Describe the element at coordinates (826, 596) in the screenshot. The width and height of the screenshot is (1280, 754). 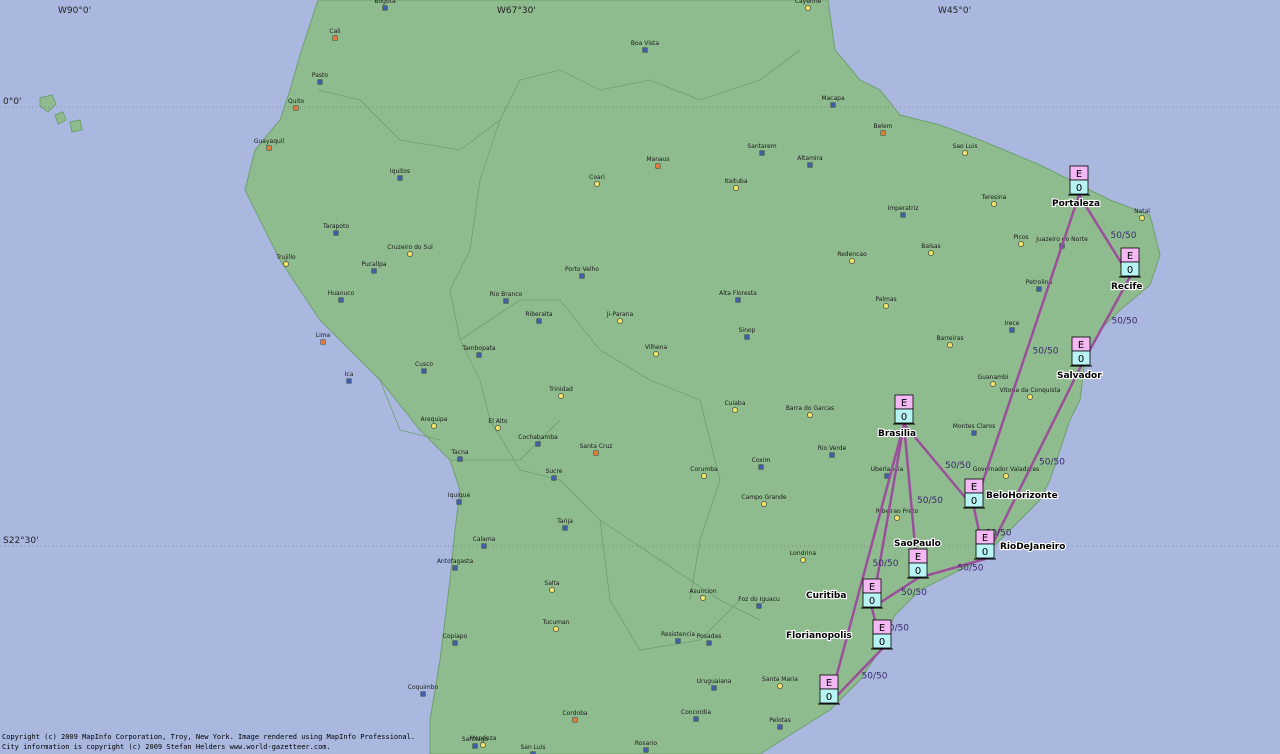
I see `node-label: Curitiba` at that location.